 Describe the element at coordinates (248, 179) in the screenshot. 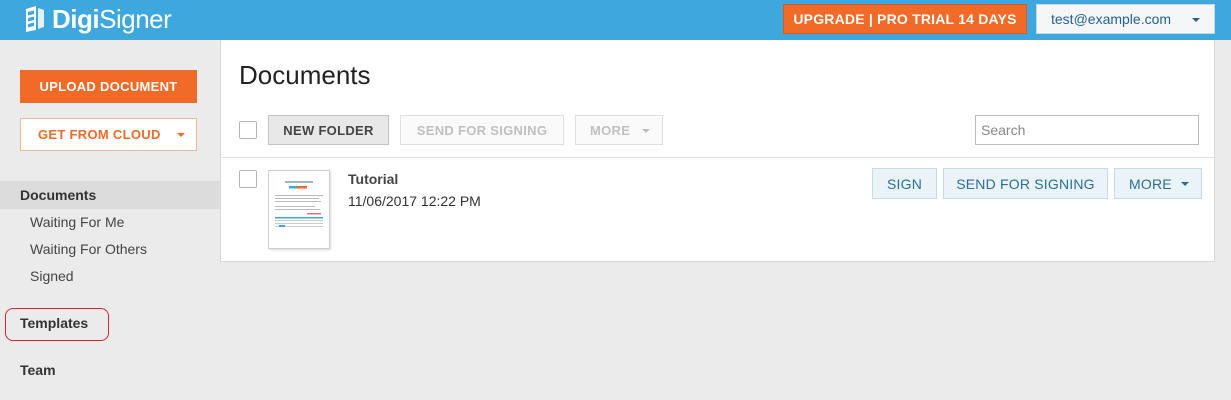

I see `document-checkbox` at that location.